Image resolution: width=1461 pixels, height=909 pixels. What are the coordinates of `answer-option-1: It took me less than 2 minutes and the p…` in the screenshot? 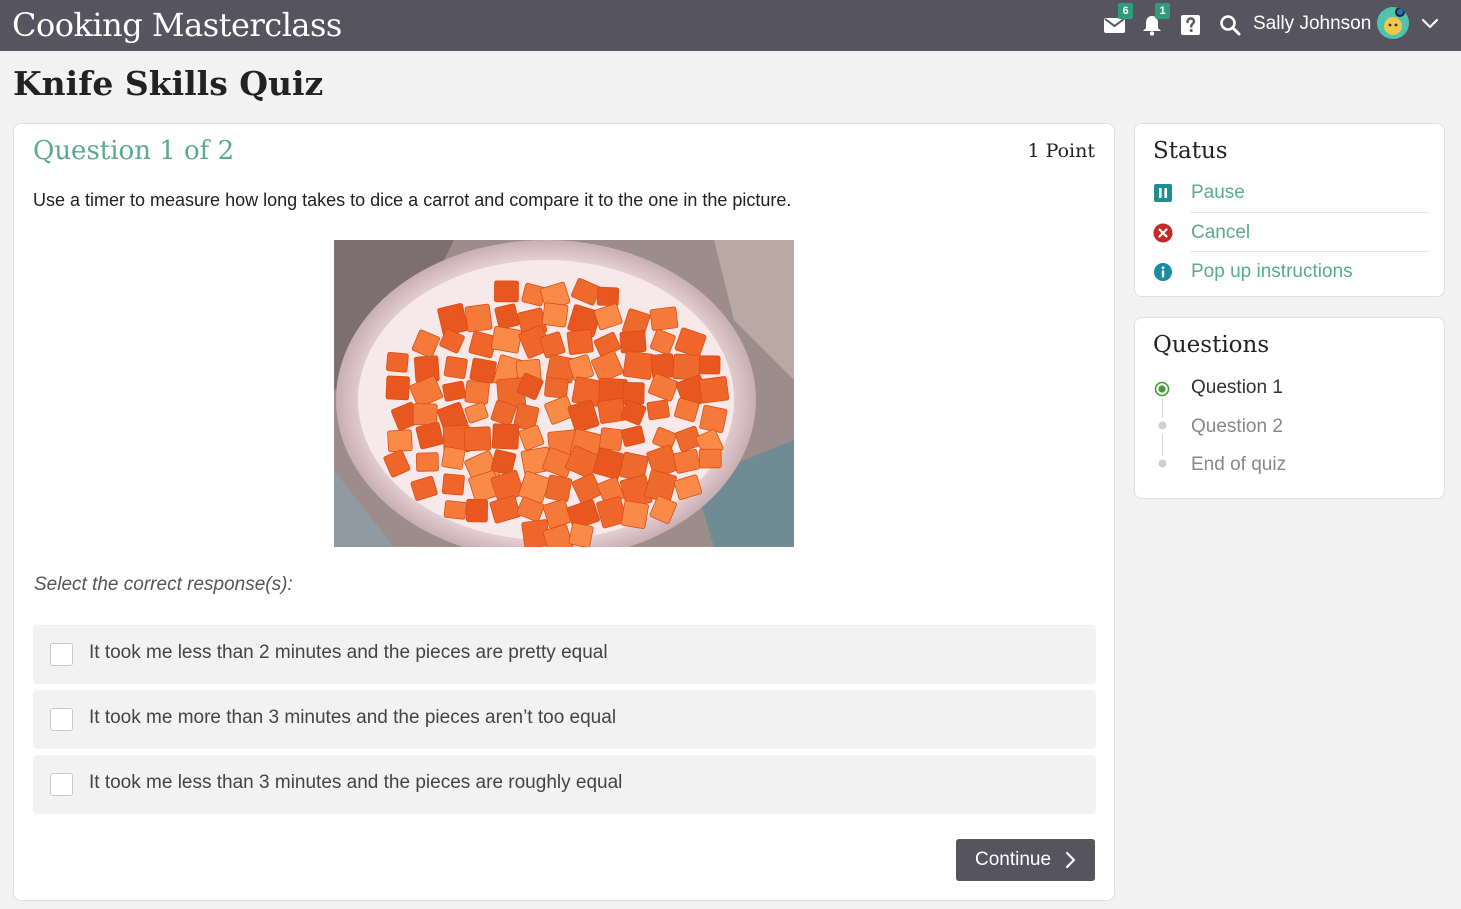 It's located at (564, 654).